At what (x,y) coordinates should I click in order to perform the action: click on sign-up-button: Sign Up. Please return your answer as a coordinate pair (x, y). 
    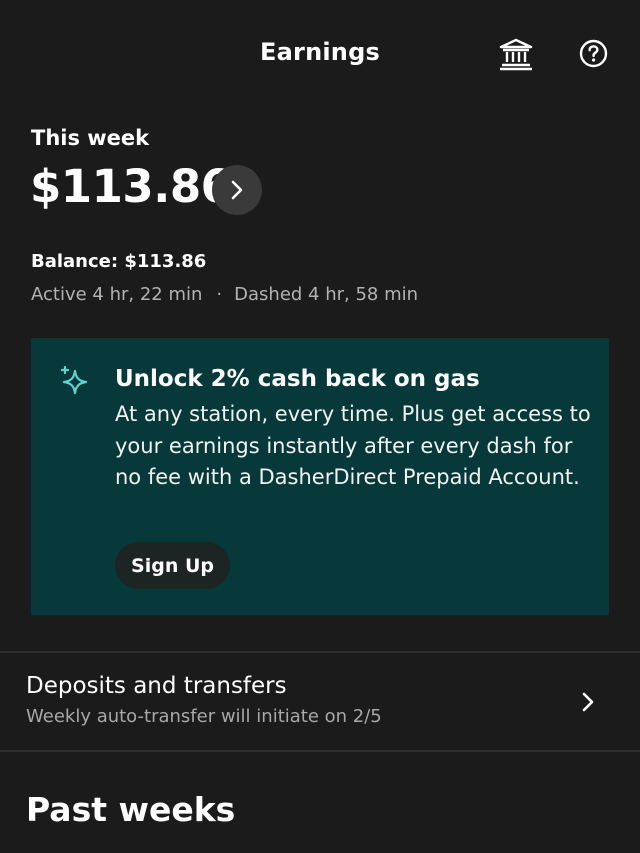
    Looking at the image, I should click on (172, 565).